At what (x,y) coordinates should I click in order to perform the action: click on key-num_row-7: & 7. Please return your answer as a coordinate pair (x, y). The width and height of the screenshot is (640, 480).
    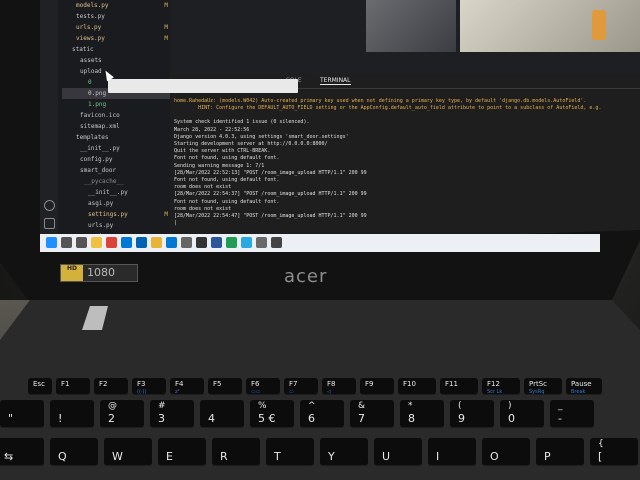
    Looking at the image, I should click on (372, 414).